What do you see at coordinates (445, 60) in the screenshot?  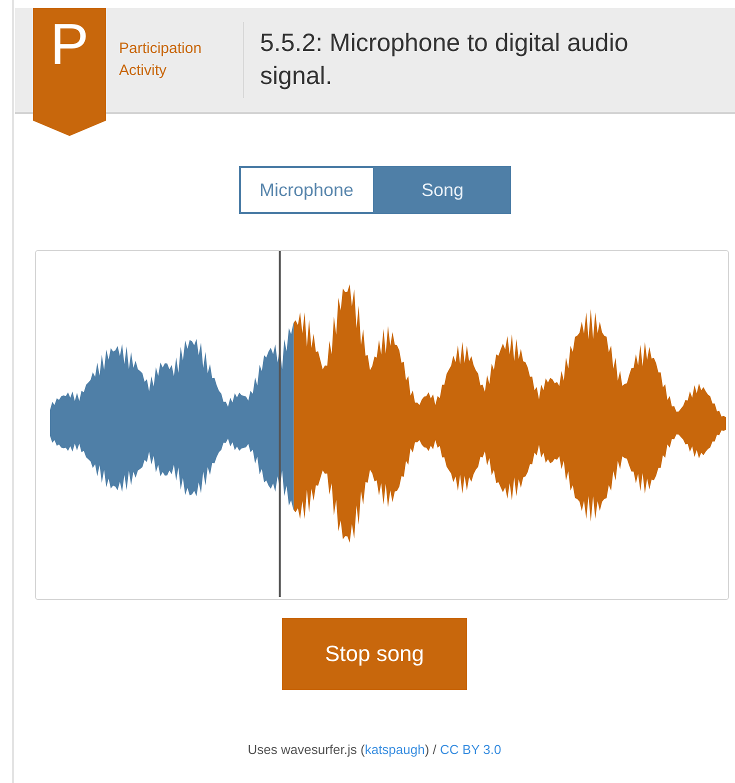 I see `activity-title: 5.5.2: Microphone to digital audio signal.` at bounding box center [445, 60].